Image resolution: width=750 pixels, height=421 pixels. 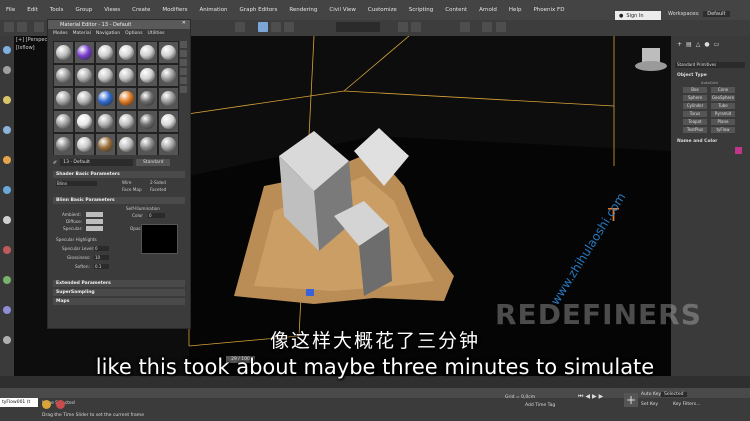 What do you see at coordinates (156, 215) in the screenshot?
I see `color-value-field: 0` at bounding box center [156, 215].